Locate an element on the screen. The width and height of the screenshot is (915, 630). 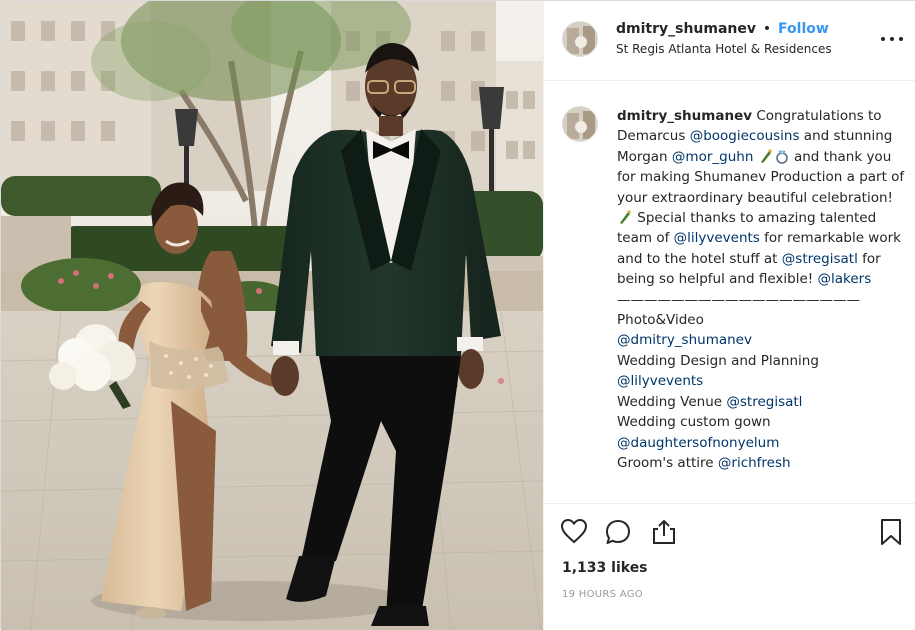
header-user-line: dmitry_shumanev • Follow is located at coordinates (722, 29).